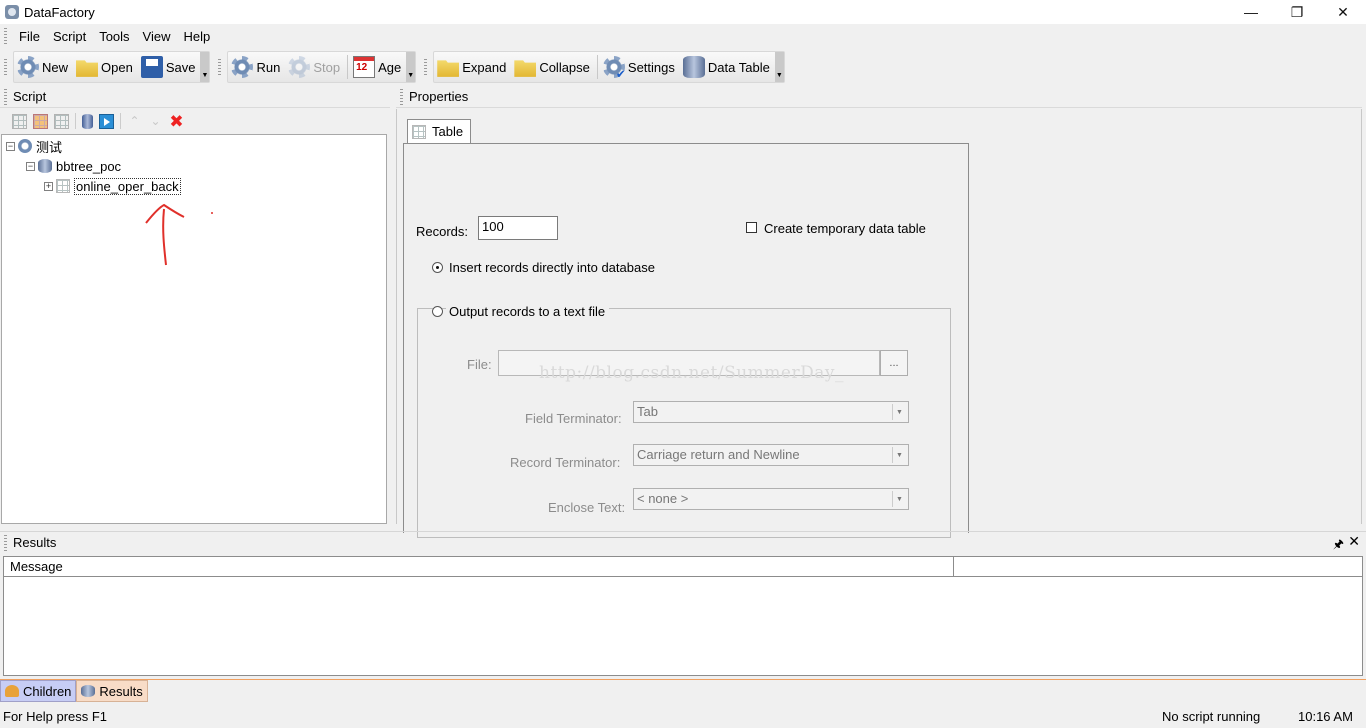 The height and width of the screenshot is (728, 1366). I want to click on results-panel-title: Results, so click(35, 542).